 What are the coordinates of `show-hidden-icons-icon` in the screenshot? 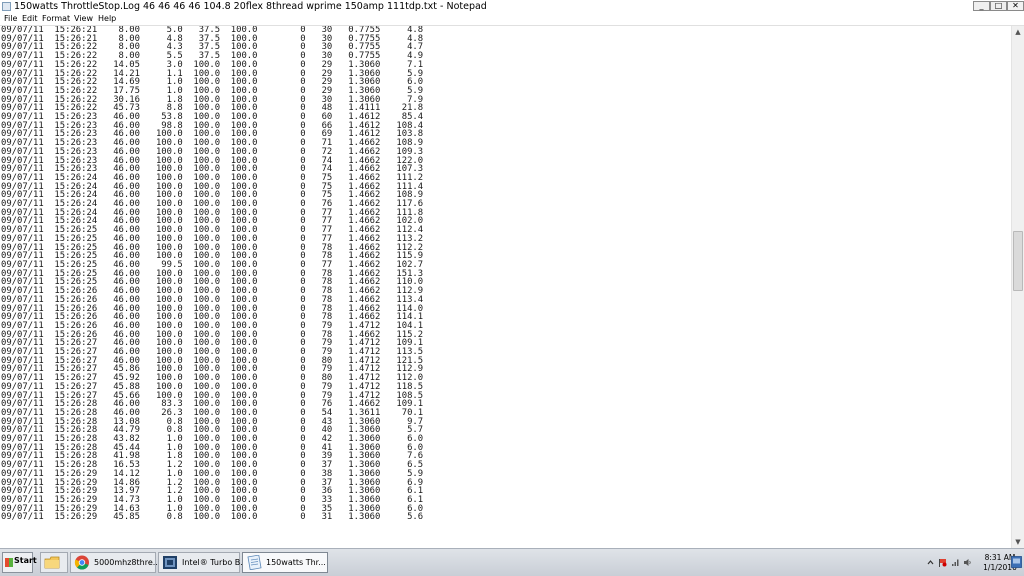 It's located at (930, 562).